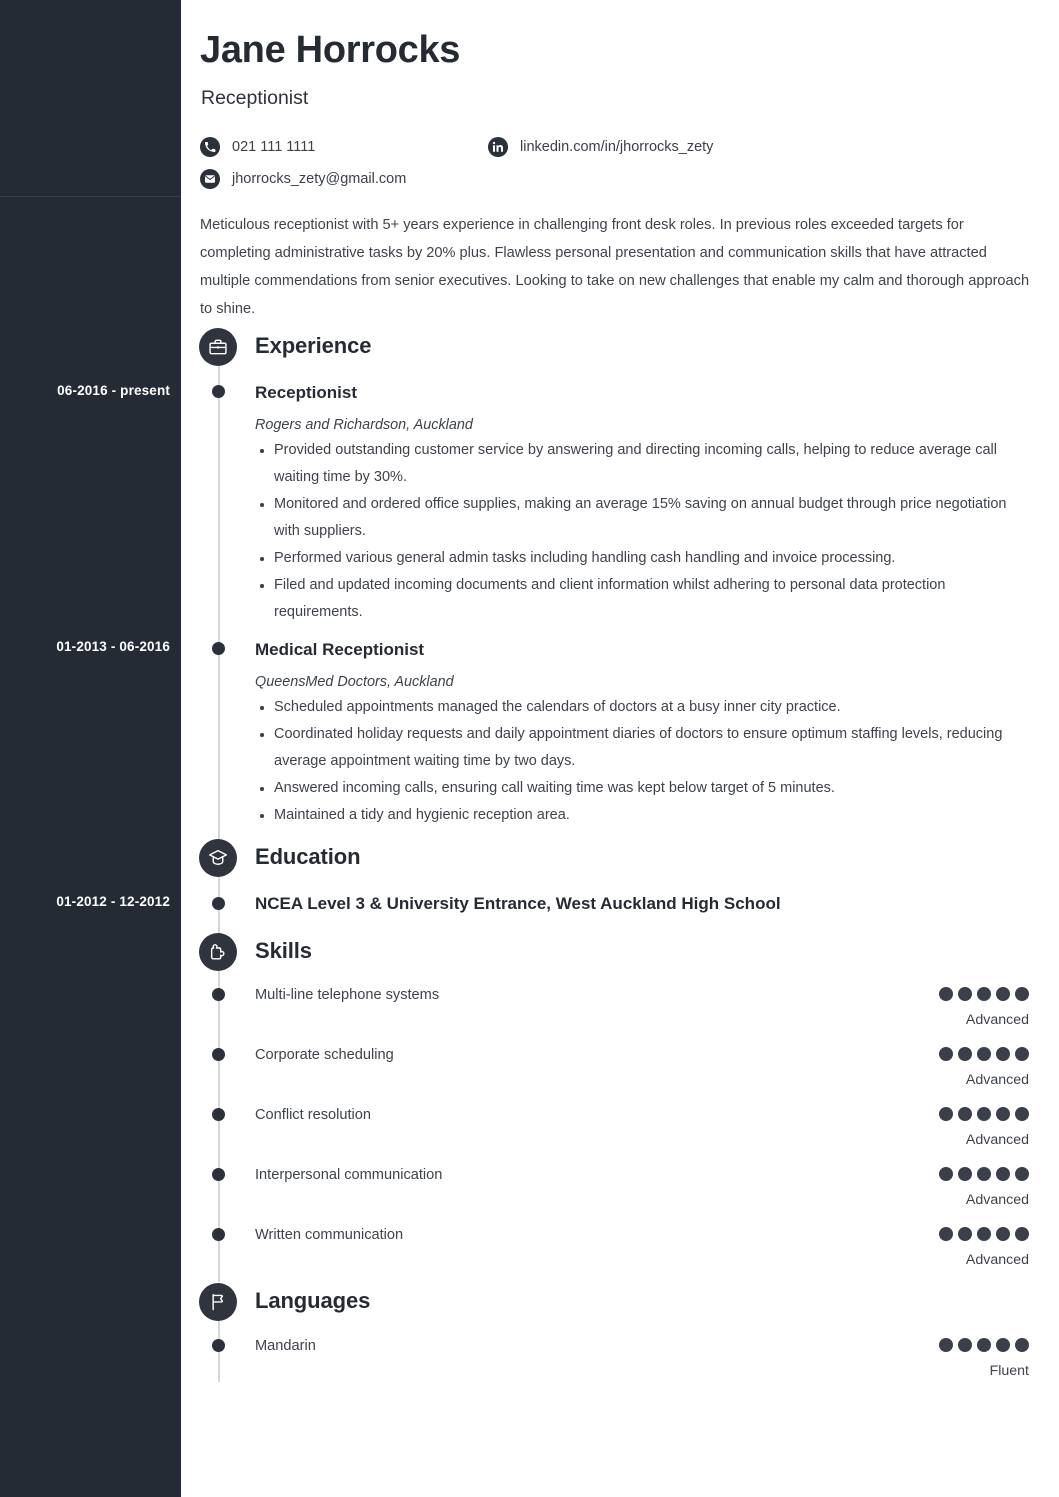 Image resolution: width=1059 pixels, height=1497 pixels. Describe the element at coordinates (274, 146) in the screenshot. I see `phone-text: 021 111 1111` at that location.